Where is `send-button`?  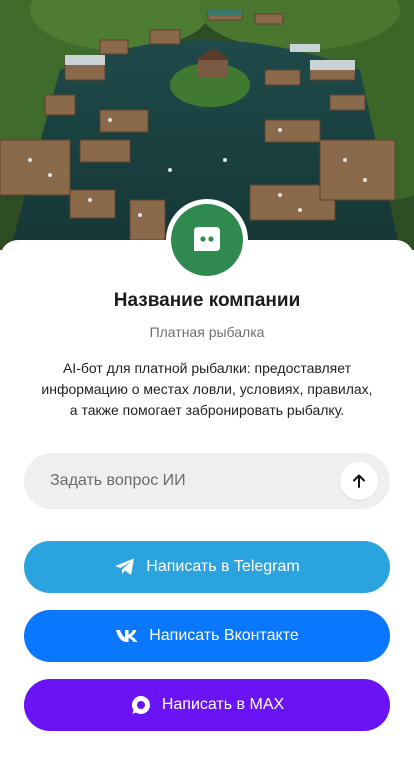
send-button is located at coordinates (359, 481).